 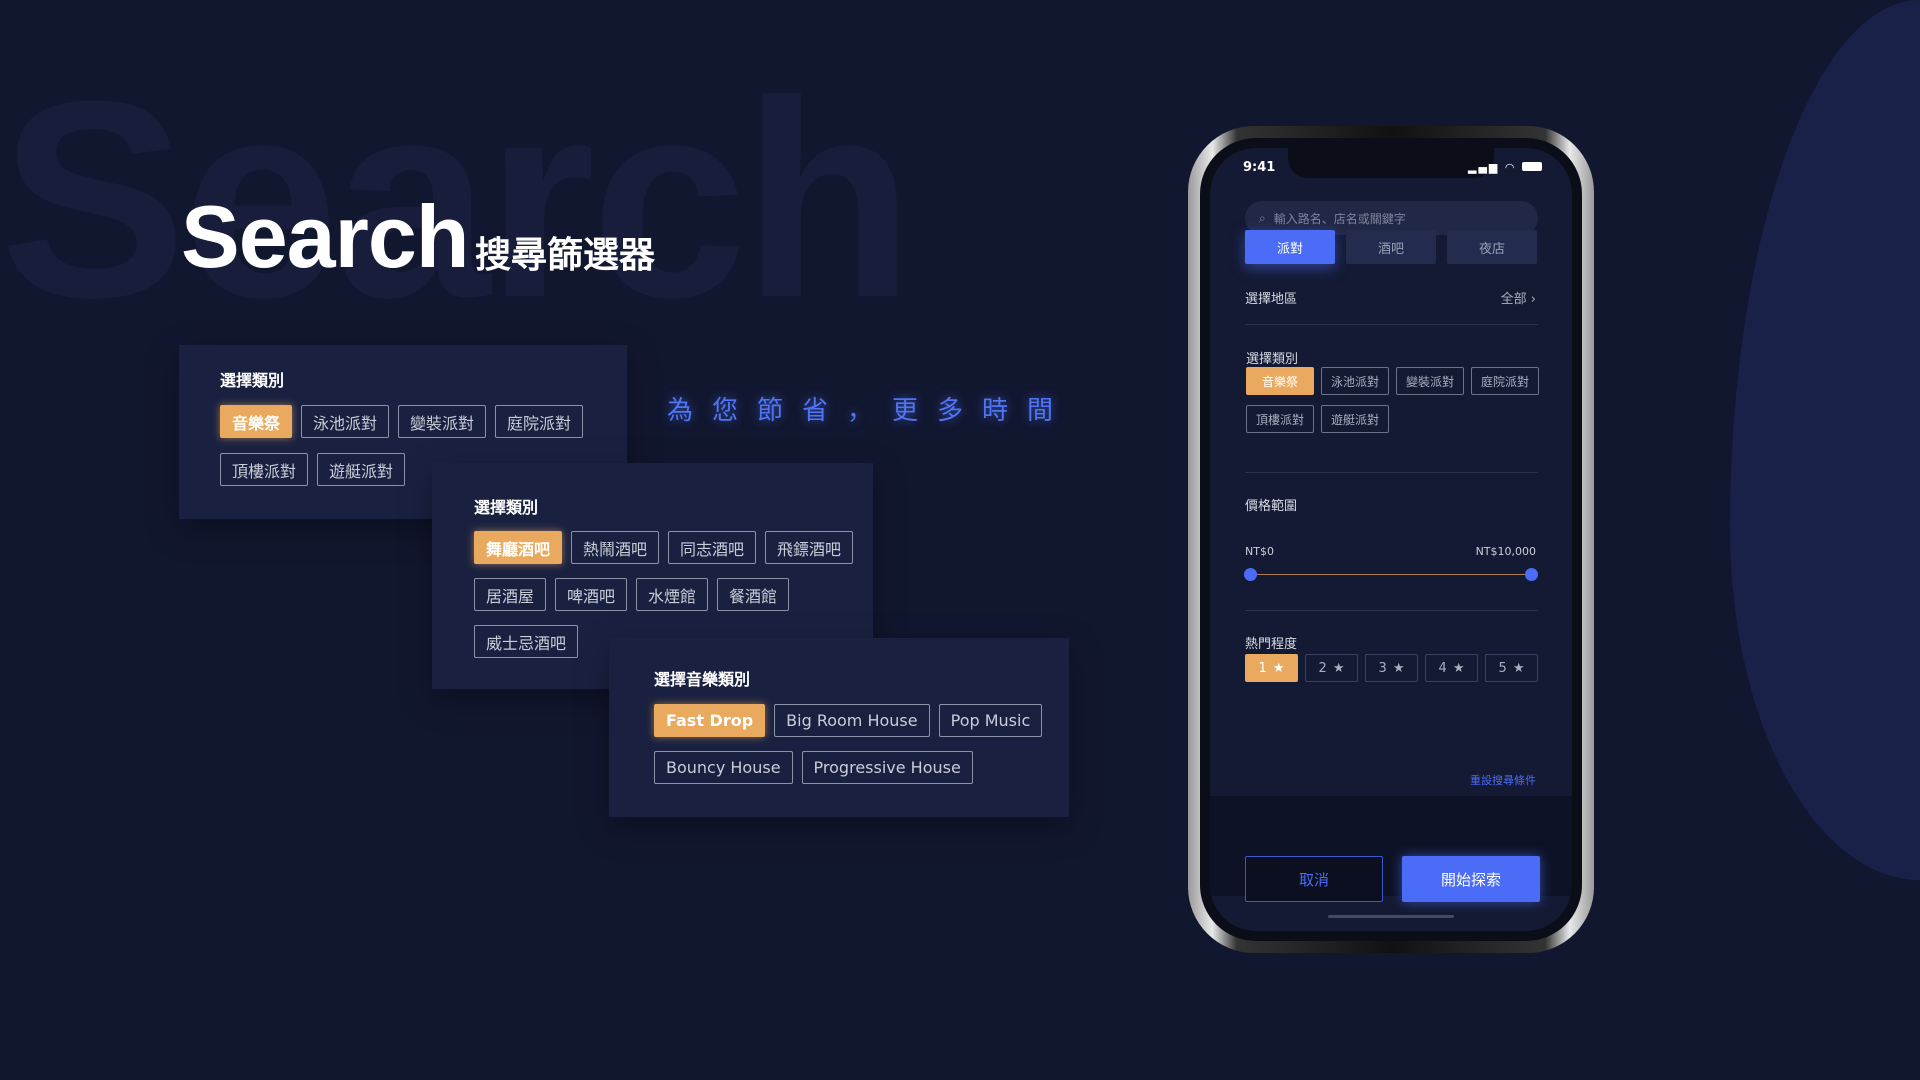 What do you see at coordinates (1531, 574) in the screenshot?
I see `price-max-handle` at bounding box center [1531, 574].